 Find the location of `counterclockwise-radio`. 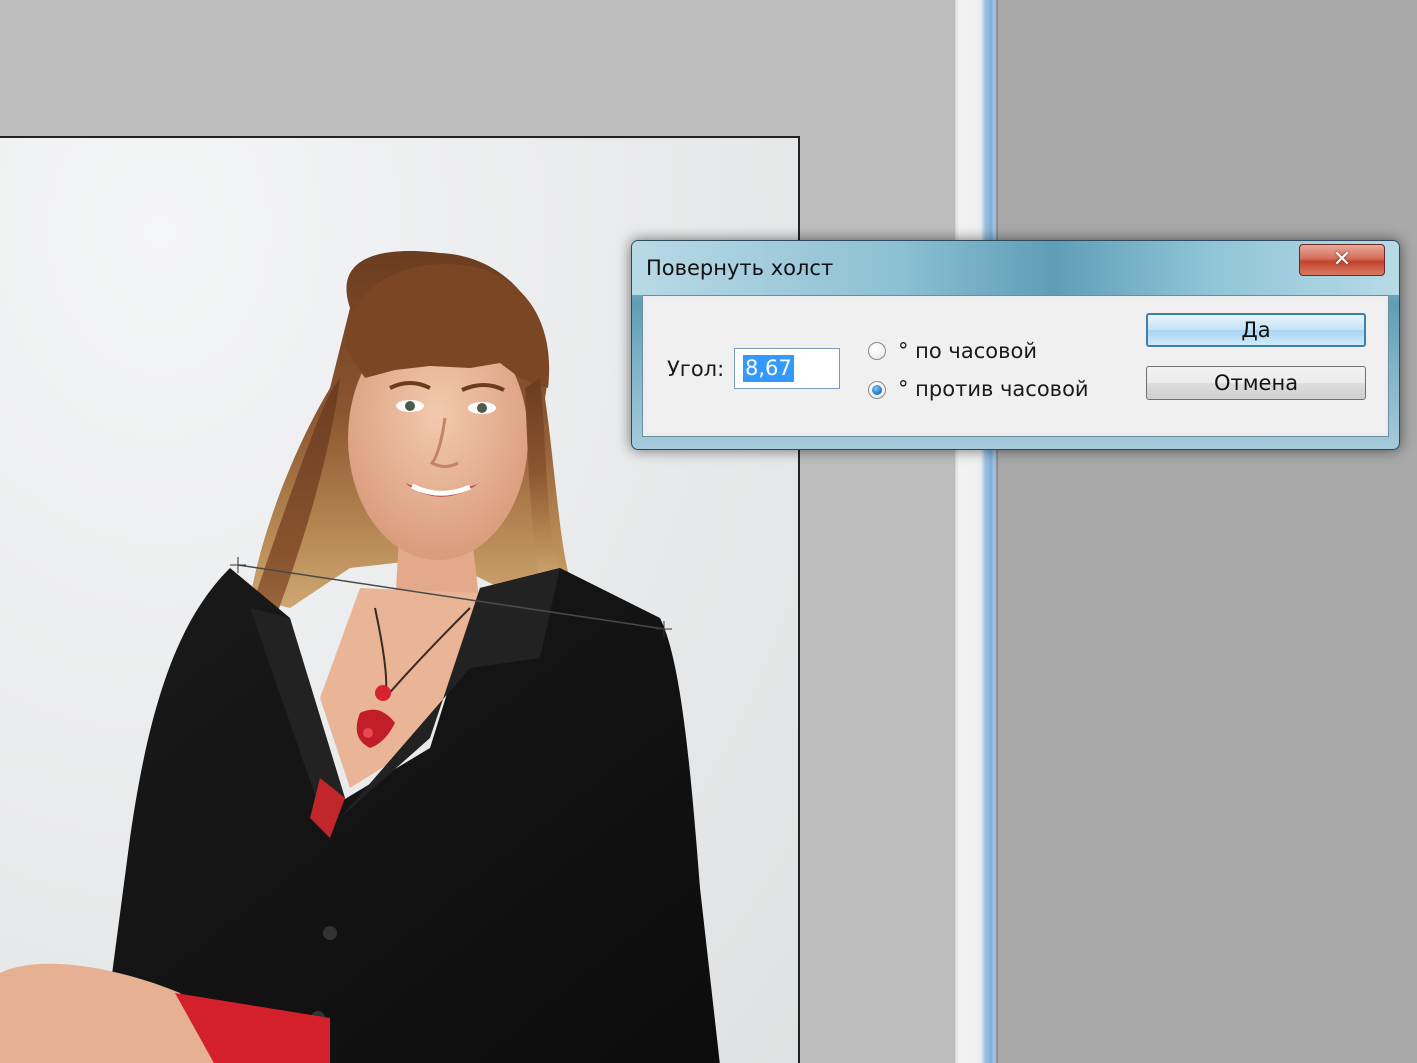

counterclockwise-radio is located at coordinates (877, 390).